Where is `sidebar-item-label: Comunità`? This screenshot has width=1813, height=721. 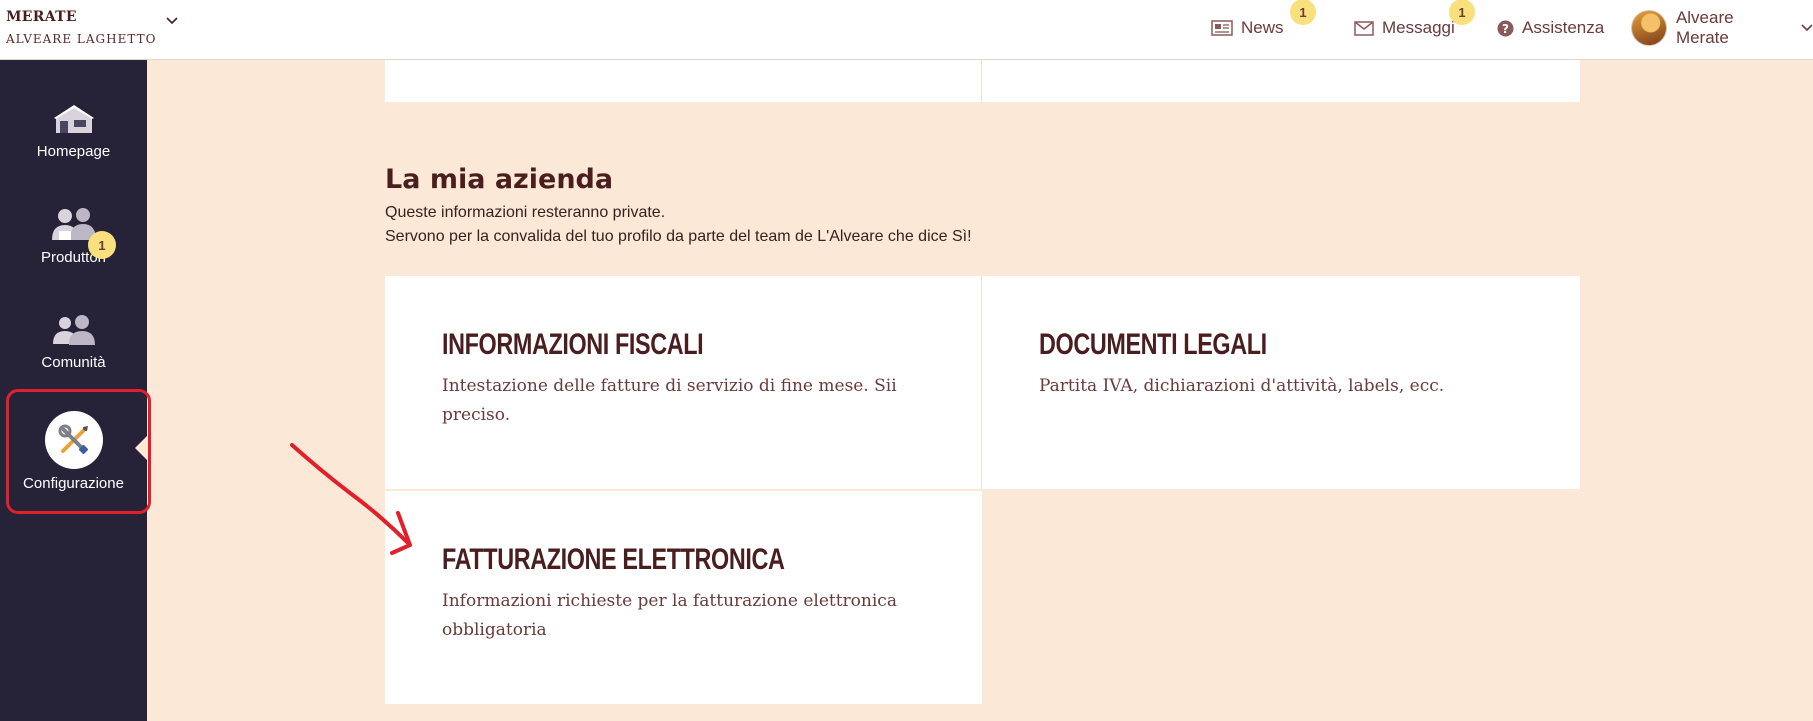 sidebar-item-label: Comunità is located at coordinates (73, 362).